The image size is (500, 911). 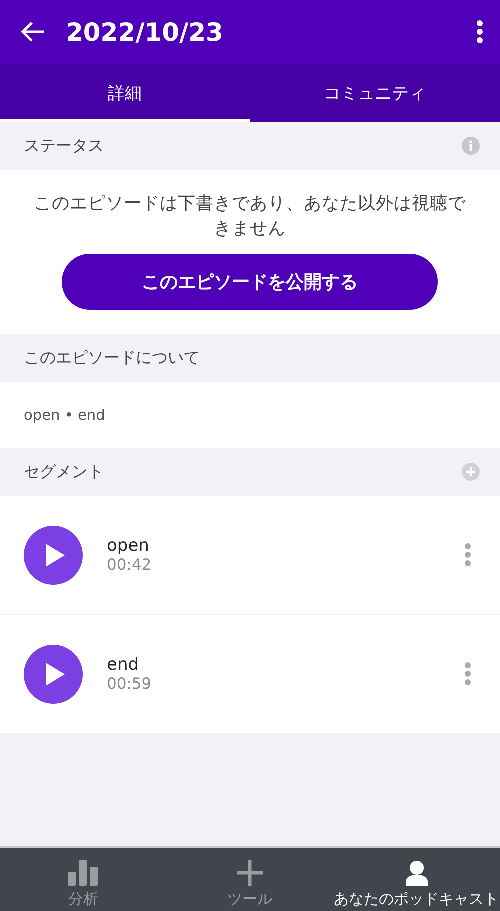 I want to click on section-title: ステータス, so click(x=64, y=146).